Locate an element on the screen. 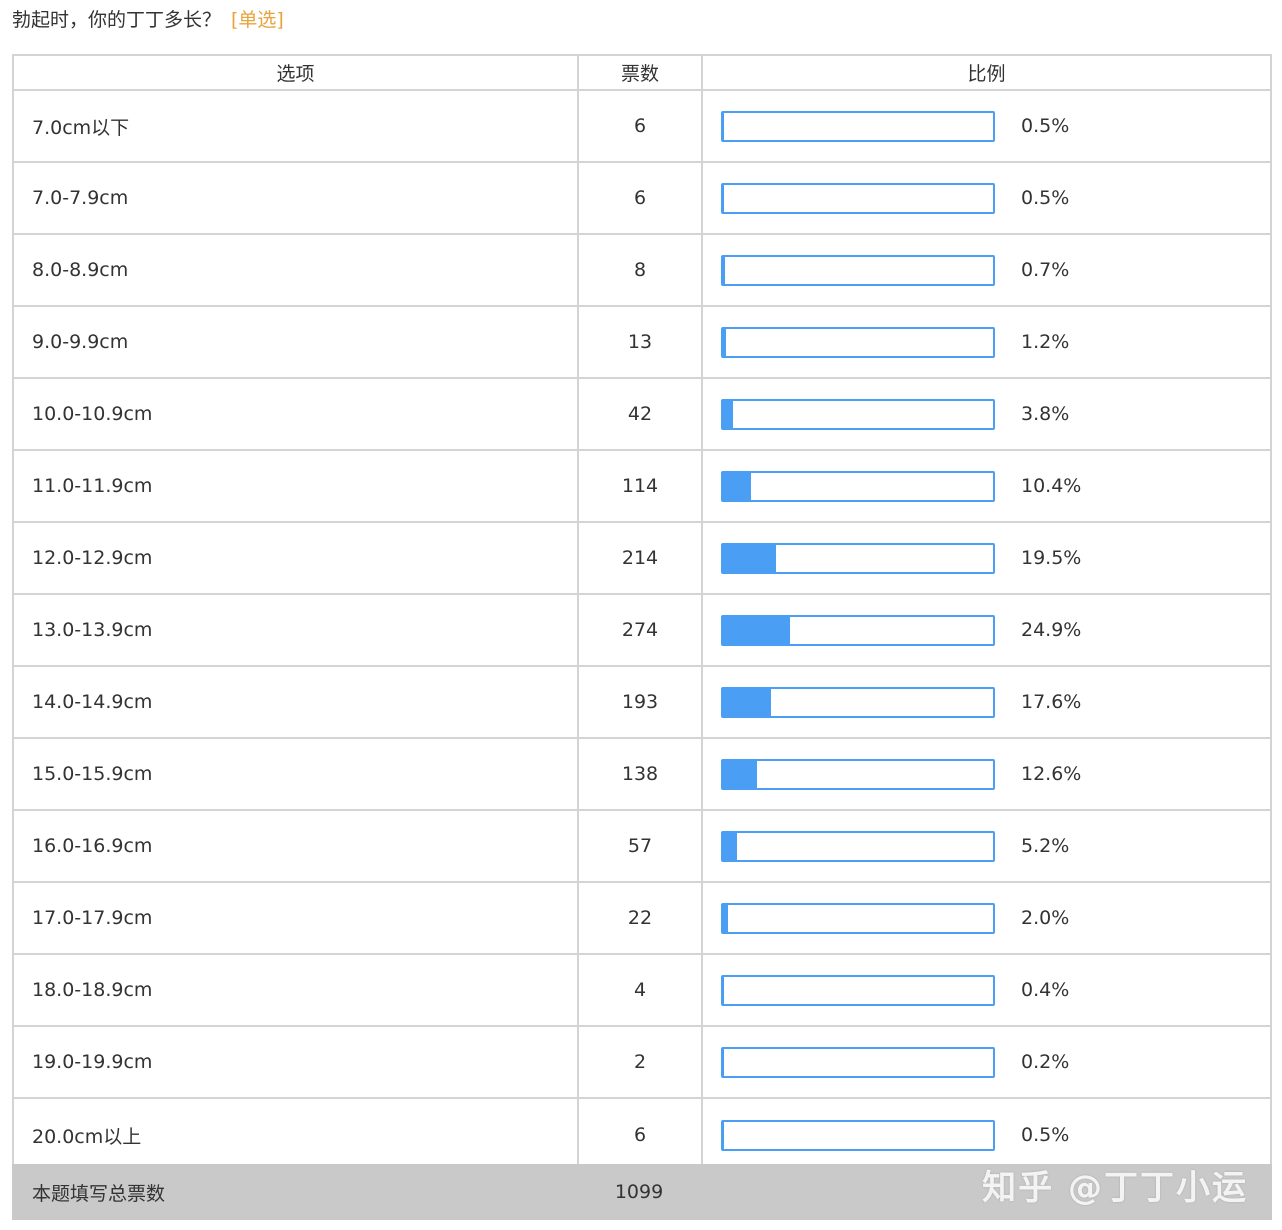  table-row: 16.0-16.9cm 57 5.2% is located at coordinates (642, 847).